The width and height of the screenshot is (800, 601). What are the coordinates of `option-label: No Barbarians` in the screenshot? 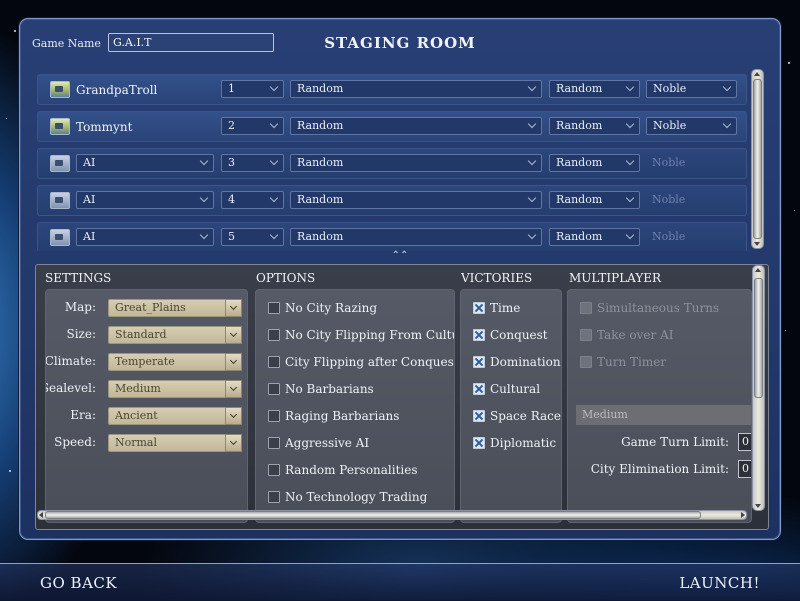 It's located at (329, 389).